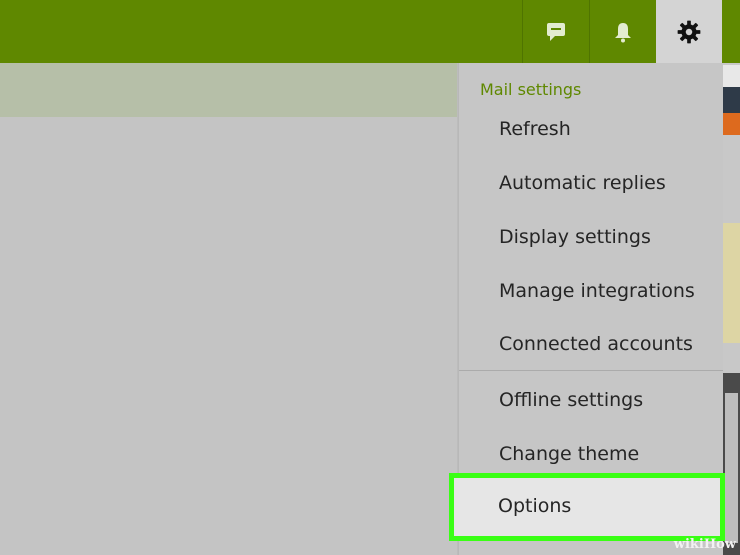 The width and height of the screenshot is (740, 555). What do you see at coordinates (591, 370) in the screenshot?
I see `menu-divider` at bounding box center [591, 370].